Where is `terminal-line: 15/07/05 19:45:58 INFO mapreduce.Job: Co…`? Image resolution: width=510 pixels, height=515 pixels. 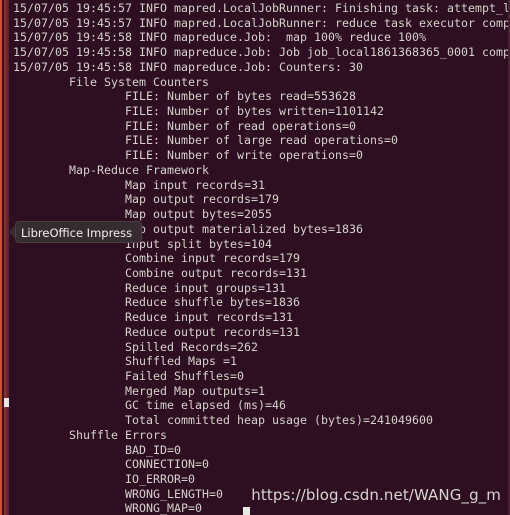 terminal-line: 15/07/05 19:45:58 INFO mapreduce.Job: Co… is located at coordinates (188, 66).